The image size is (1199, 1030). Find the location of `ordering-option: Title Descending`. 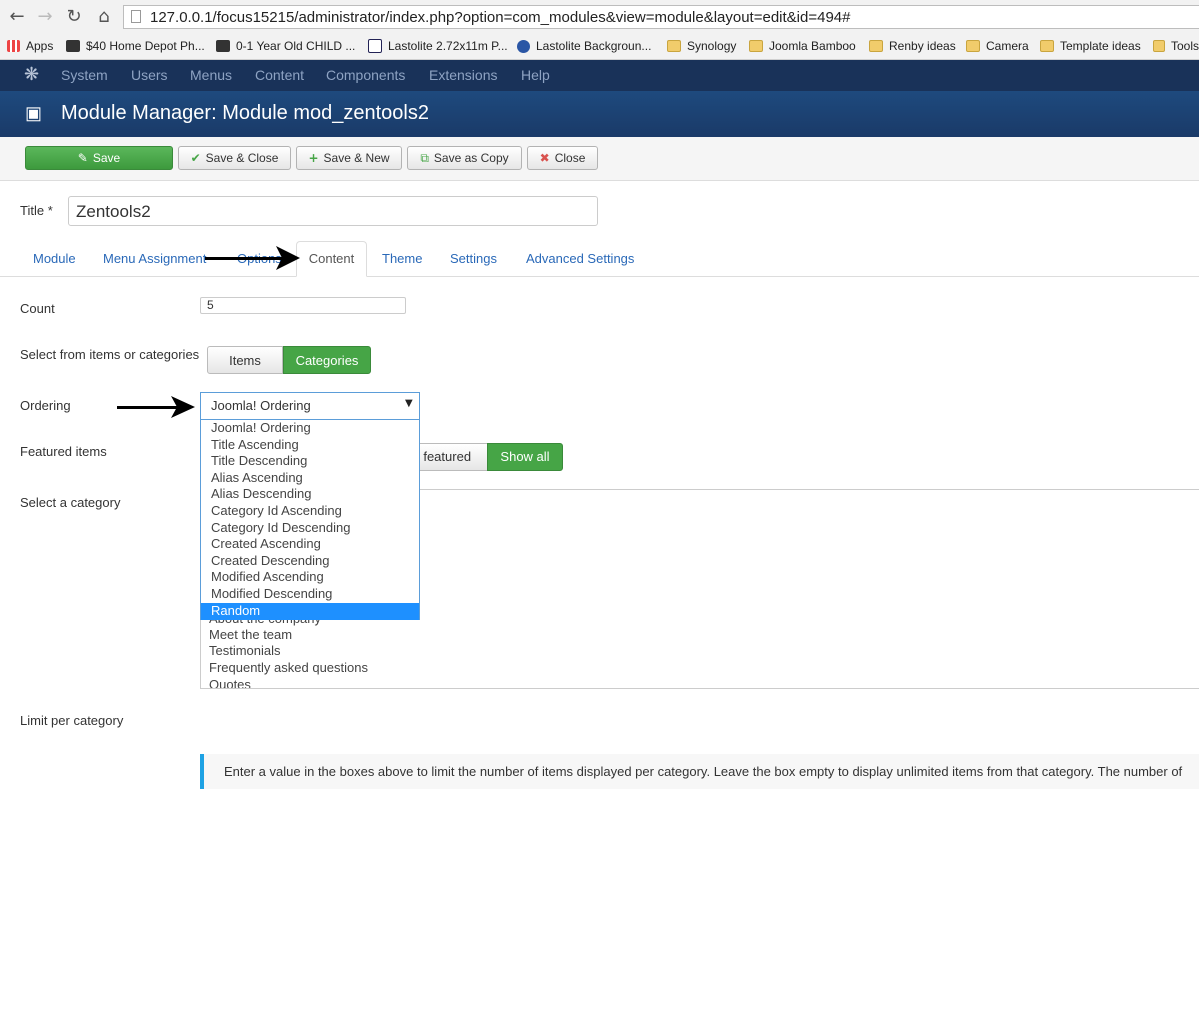

ordering-option: Title Descending is located at coordinates (310, 461).